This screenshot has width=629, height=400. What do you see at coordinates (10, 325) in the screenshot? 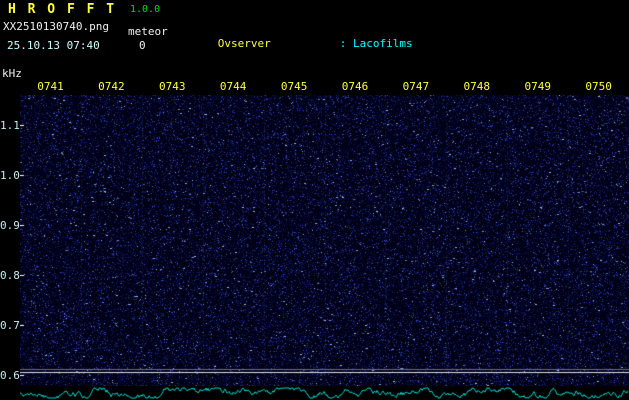
I see `freq-tick-label: 0.7` at bounding box center [10, 325].